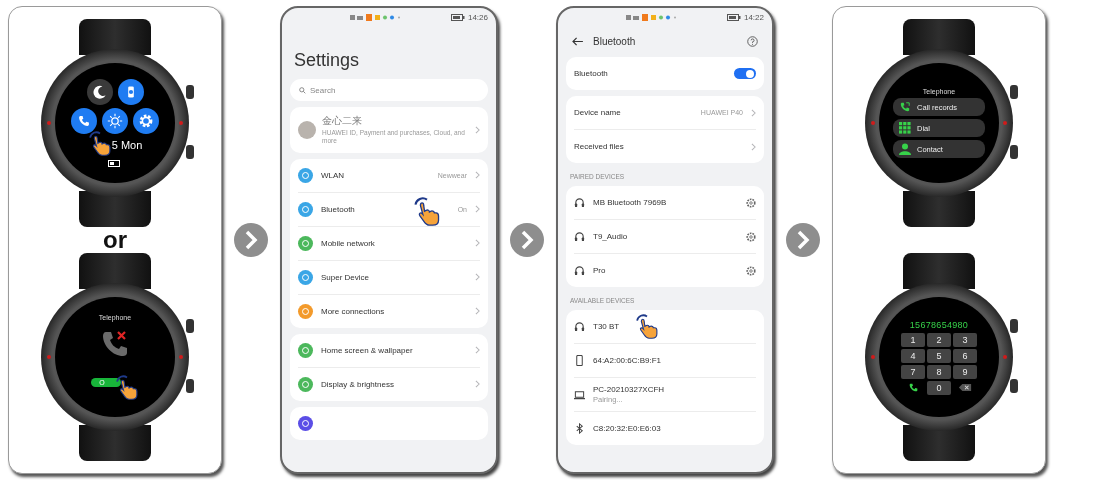 The height and width of the screenshot is (480, 1100). Describe the element at coordinates (477, 17) in the screenshot. I see `status-time: 14:26` at that location.